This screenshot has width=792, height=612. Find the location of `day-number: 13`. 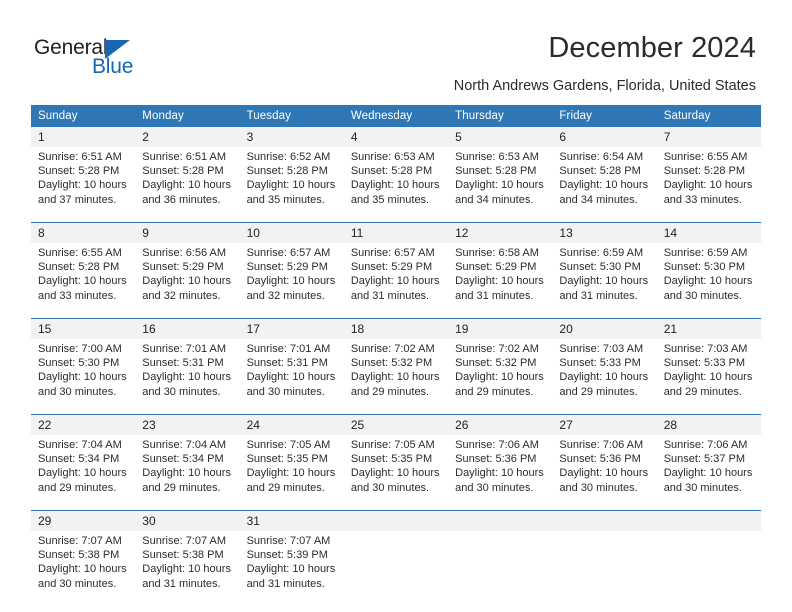

day-number: 13 is located at coordinates (604, 232).